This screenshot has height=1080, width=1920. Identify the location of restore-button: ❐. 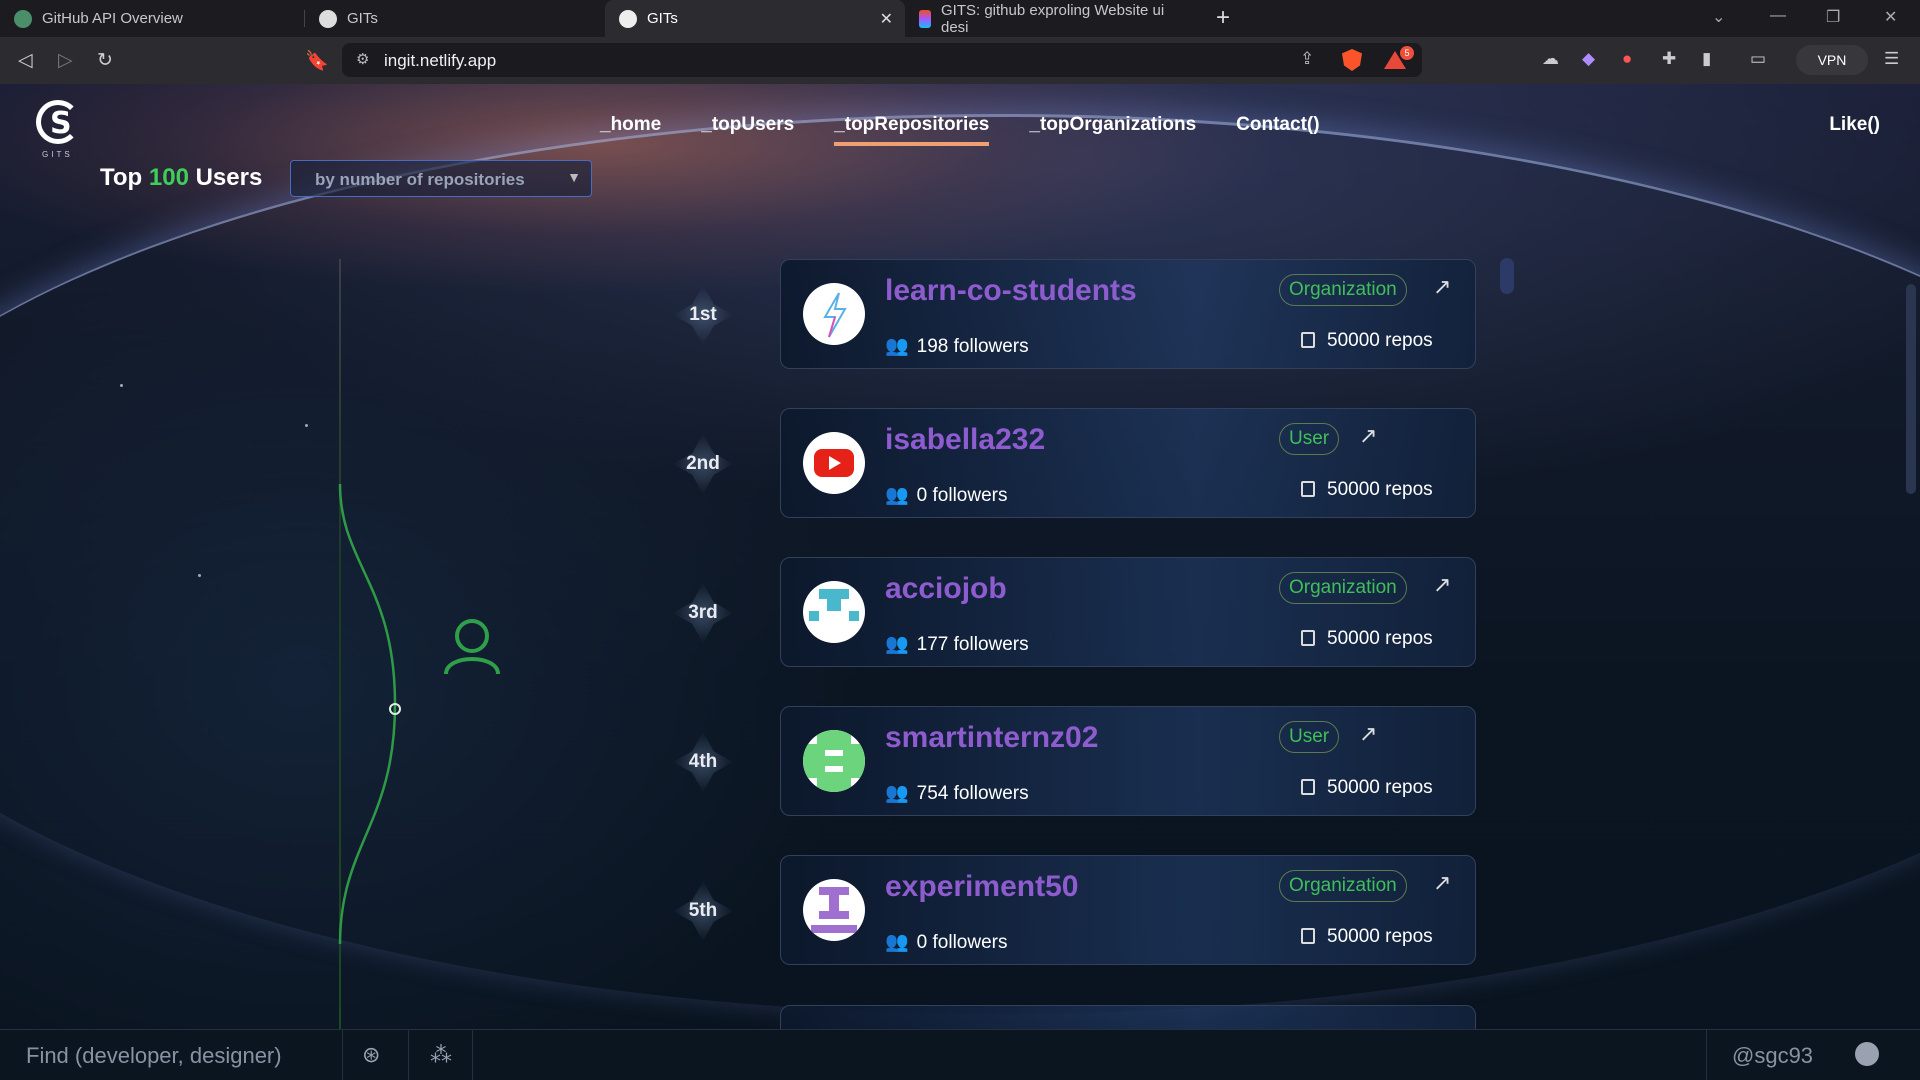
(1833, 17).